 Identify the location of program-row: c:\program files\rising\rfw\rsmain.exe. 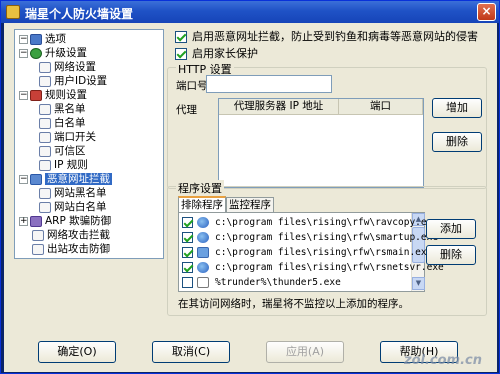
(307, 253).